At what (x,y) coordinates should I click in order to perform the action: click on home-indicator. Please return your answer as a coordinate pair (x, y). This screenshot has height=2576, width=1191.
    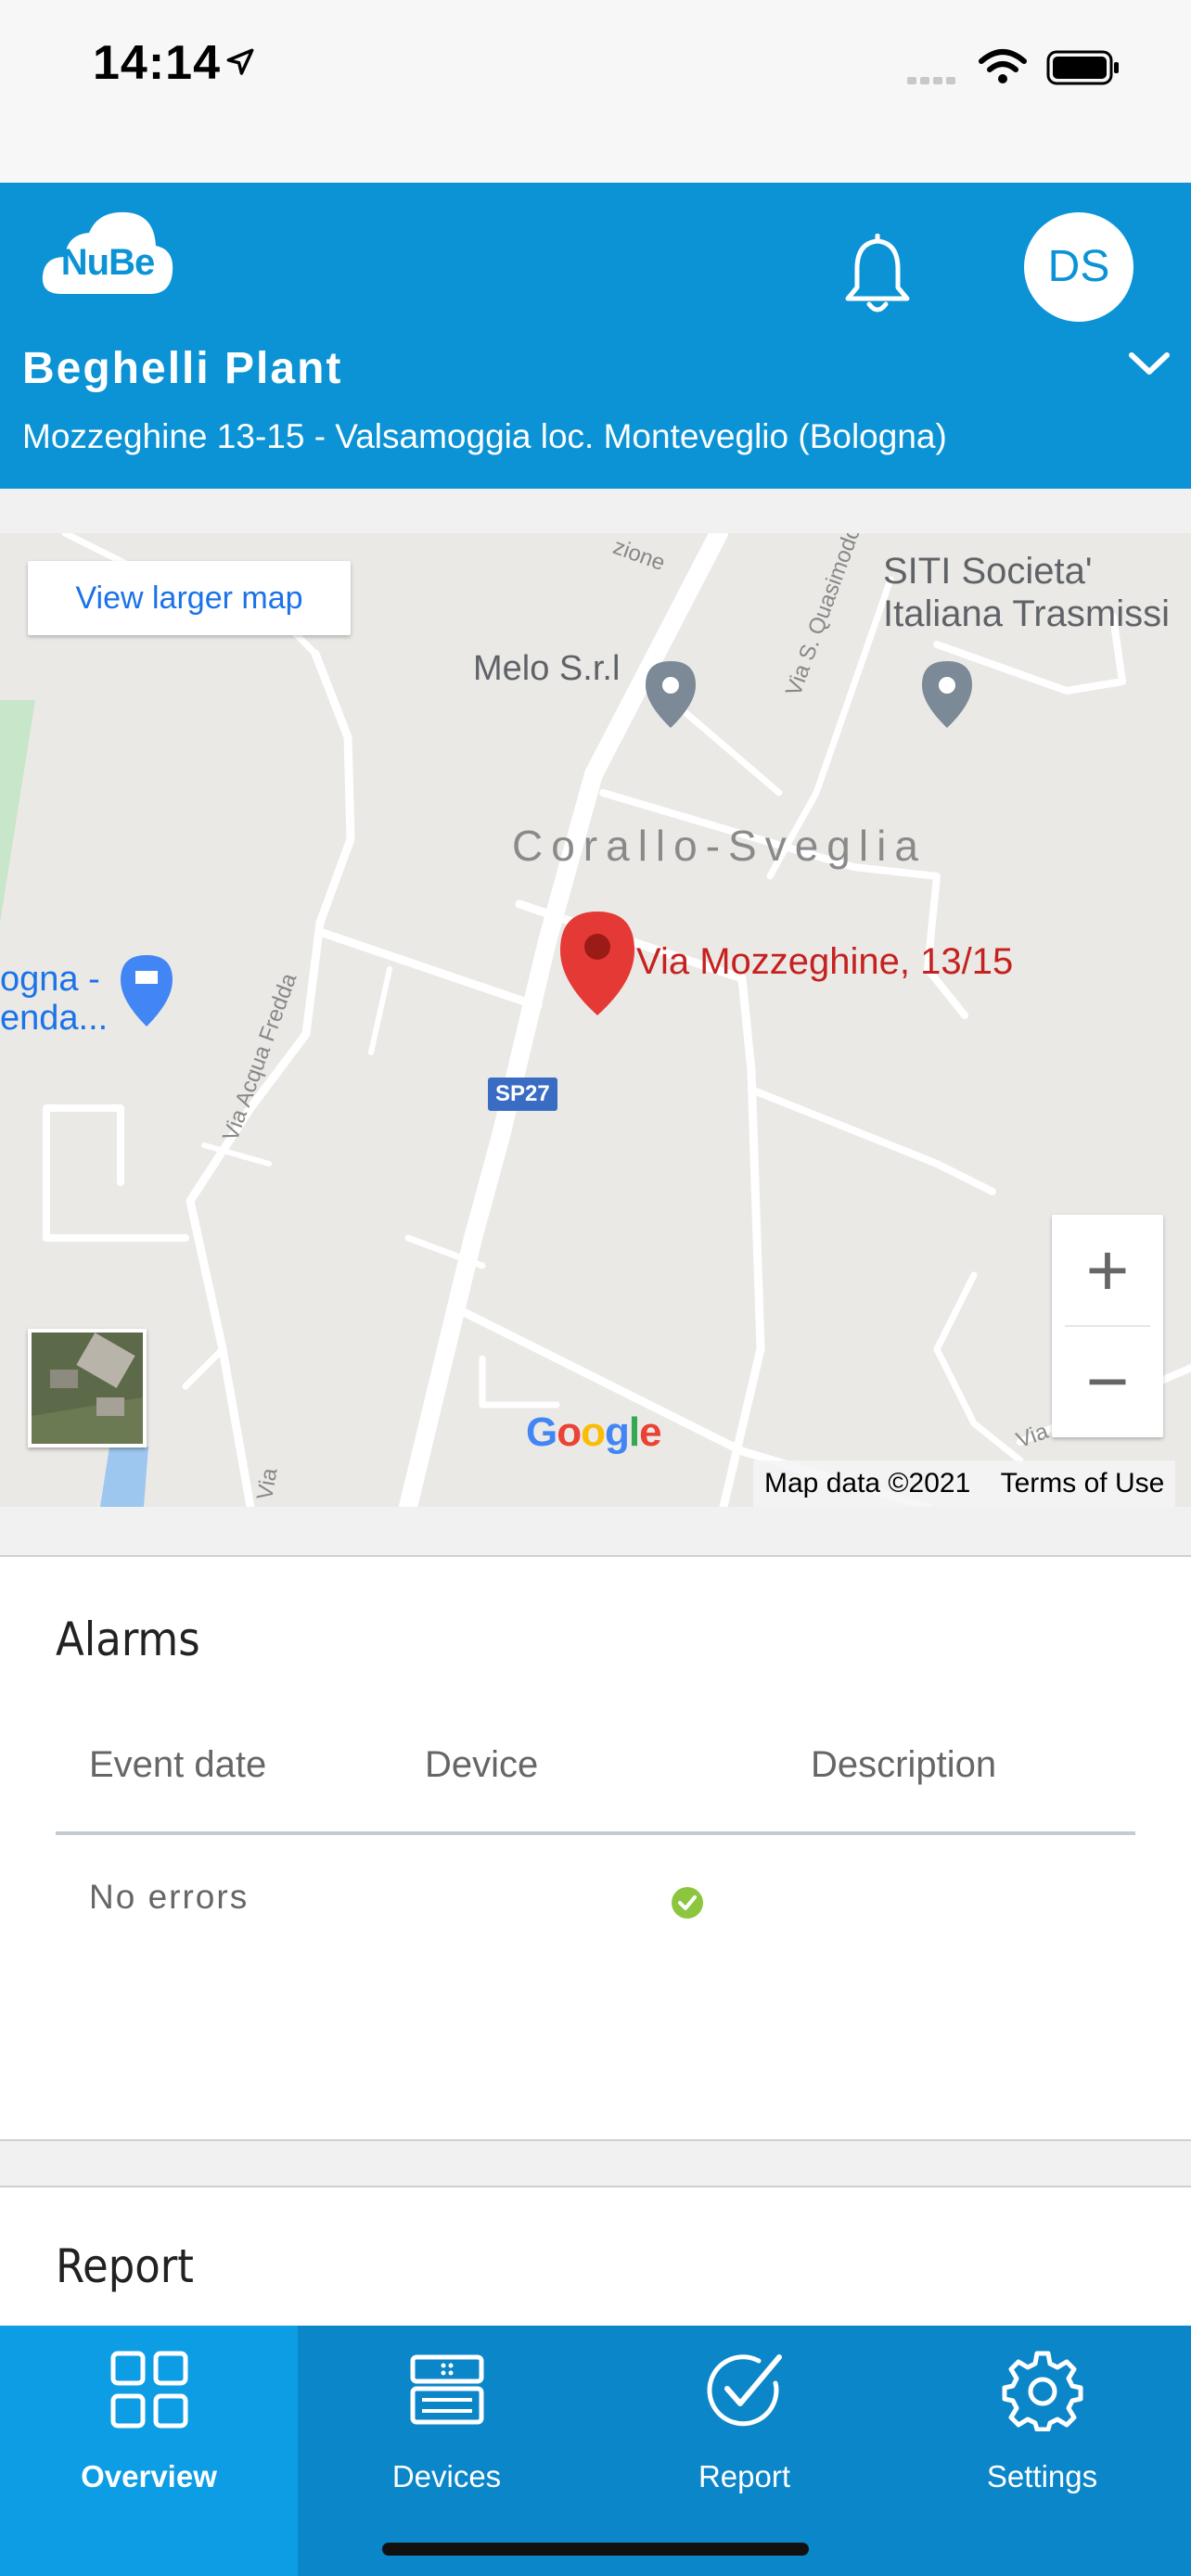
    Looking at the image, I should click on (595, 2549).